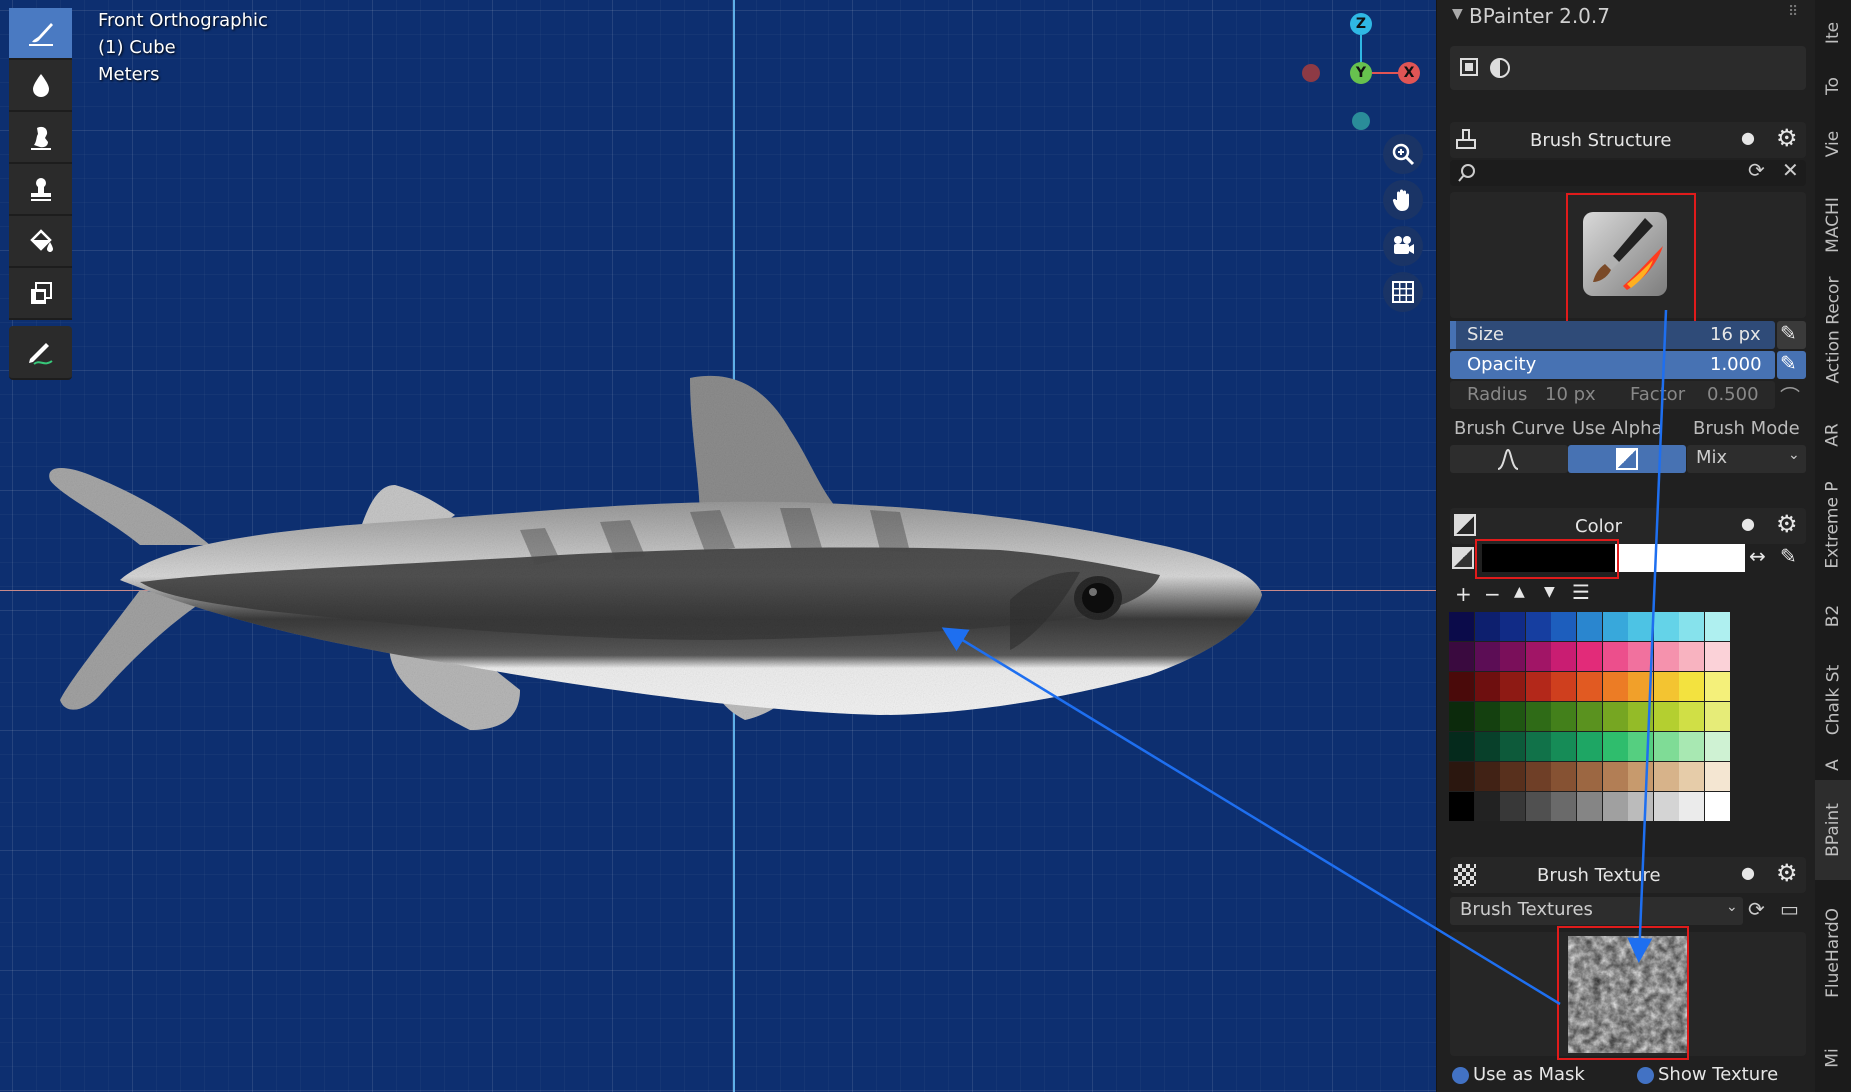  Describe the element at coordinates (1833, 700) in the screenshot. I see `tab-chalk-st: Chalk St` at that location.